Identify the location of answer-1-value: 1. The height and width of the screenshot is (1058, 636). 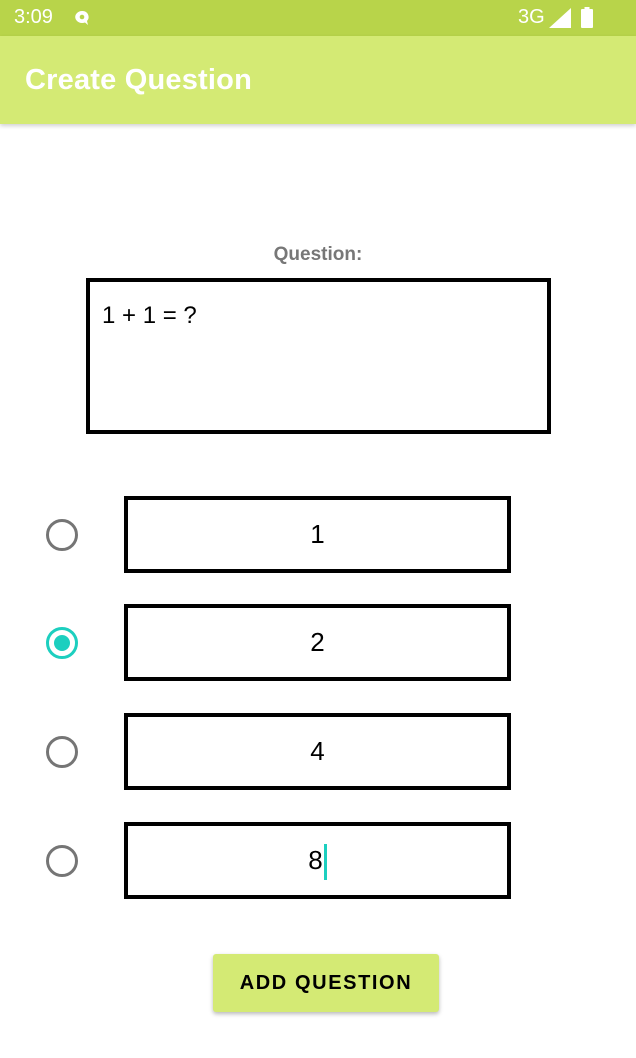
(317, 534).